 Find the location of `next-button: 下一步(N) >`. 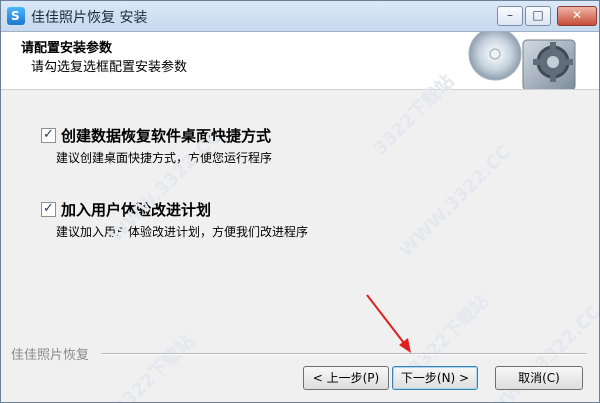

next-button: 下一步(N) > is located at coordinates (435, 378).